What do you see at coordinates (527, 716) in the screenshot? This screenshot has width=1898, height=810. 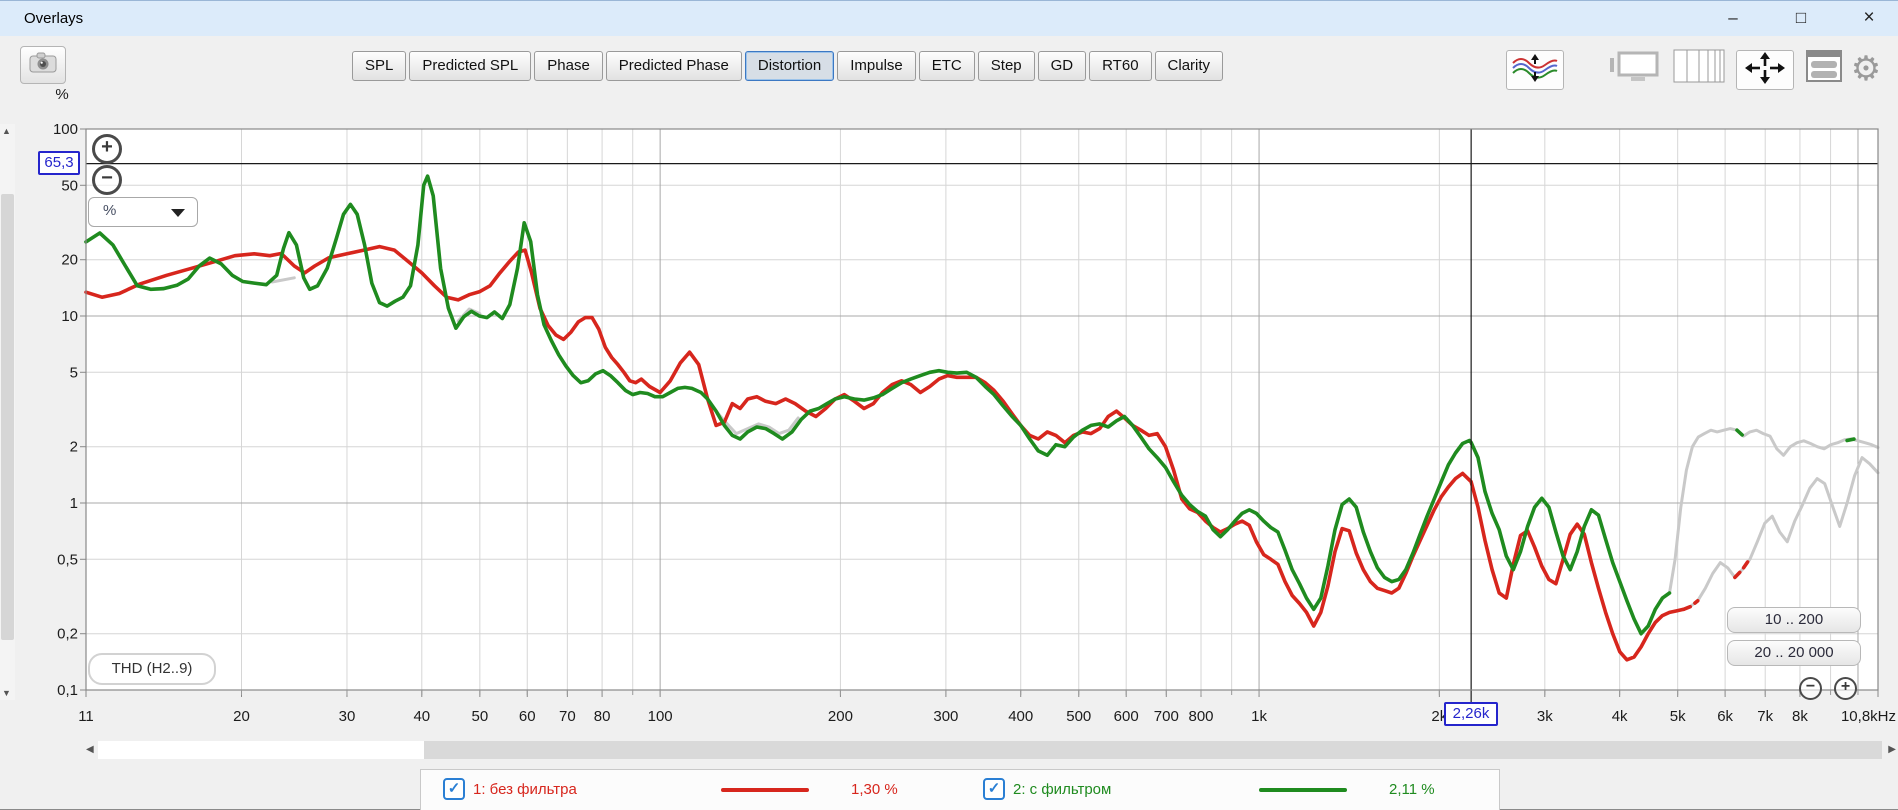 I see `x-tick-label: 60` at bounding box center [527, 716].